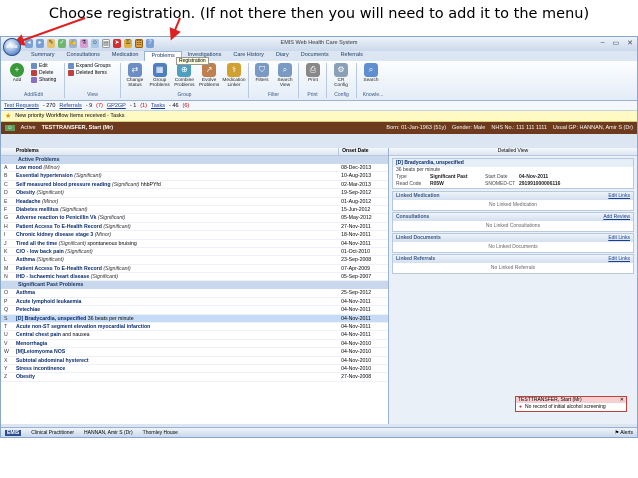 This screenshot has width=638, height=478. I want to click on onset-column: Onset Date, so click(363, 151).